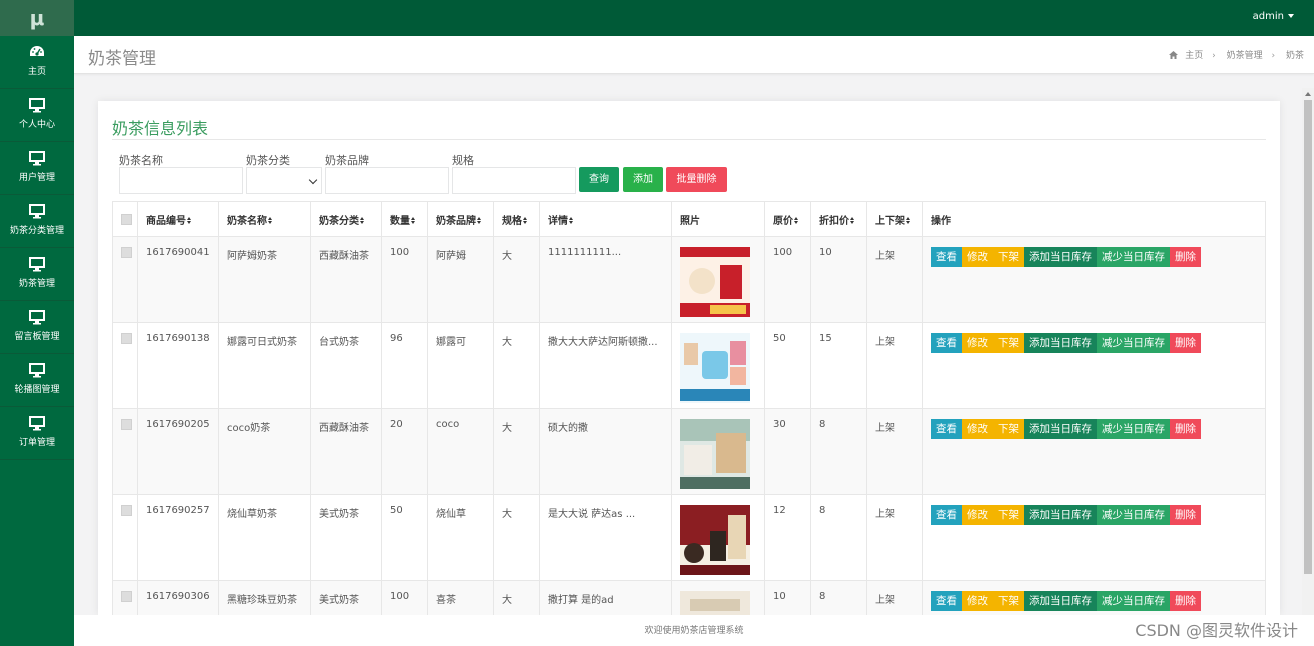 Image resolution: width=1314 pixels, height=646 pixels. What do you see at coordinates (178, 279) in the screenshot?
I see `cell-id: 1617690041` at bounding box center [178, 279].